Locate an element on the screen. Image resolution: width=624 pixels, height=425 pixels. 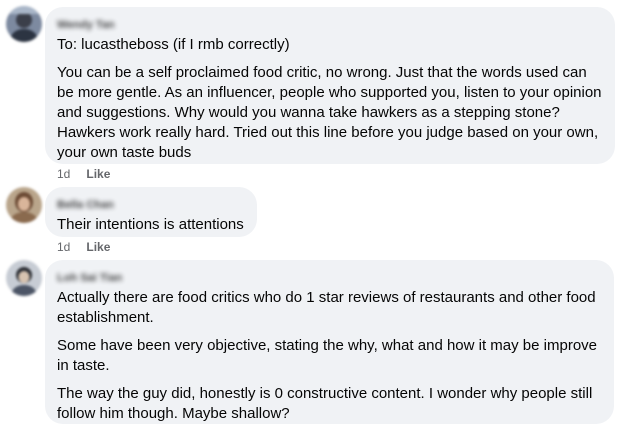
comment-author: Loh Sai Tian is located at coordinates (94, 276).